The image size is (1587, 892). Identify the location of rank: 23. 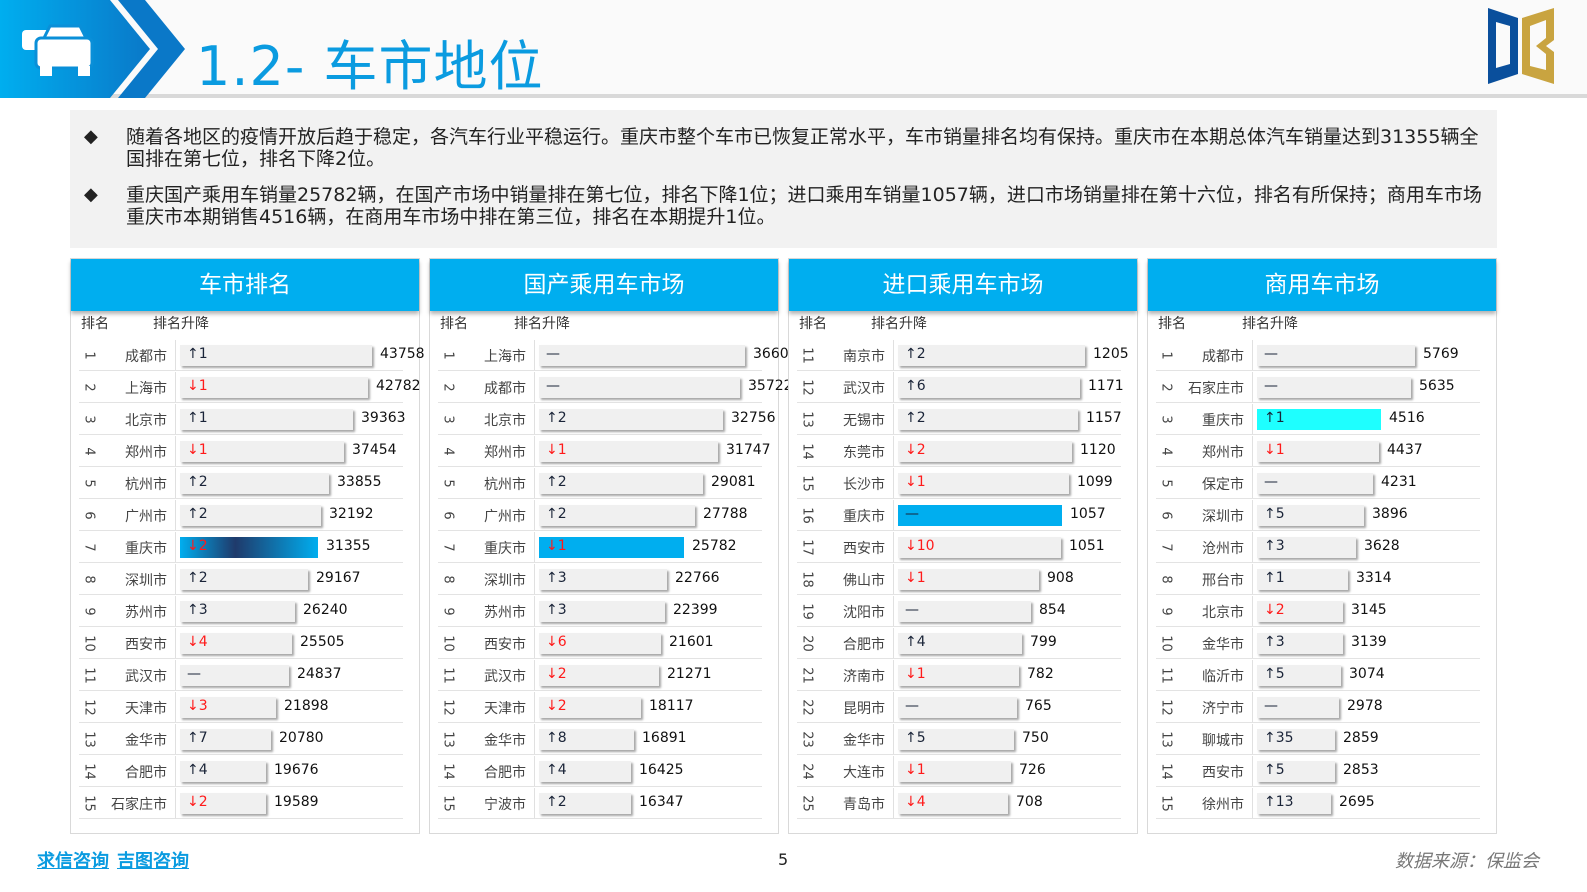
(807, 739).